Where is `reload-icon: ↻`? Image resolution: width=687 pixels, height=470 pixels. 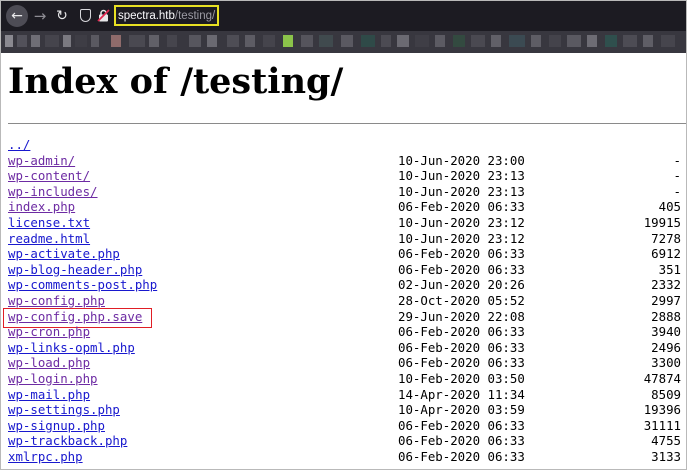 reload-icon: ↻ is located at coordinates (62, 16).